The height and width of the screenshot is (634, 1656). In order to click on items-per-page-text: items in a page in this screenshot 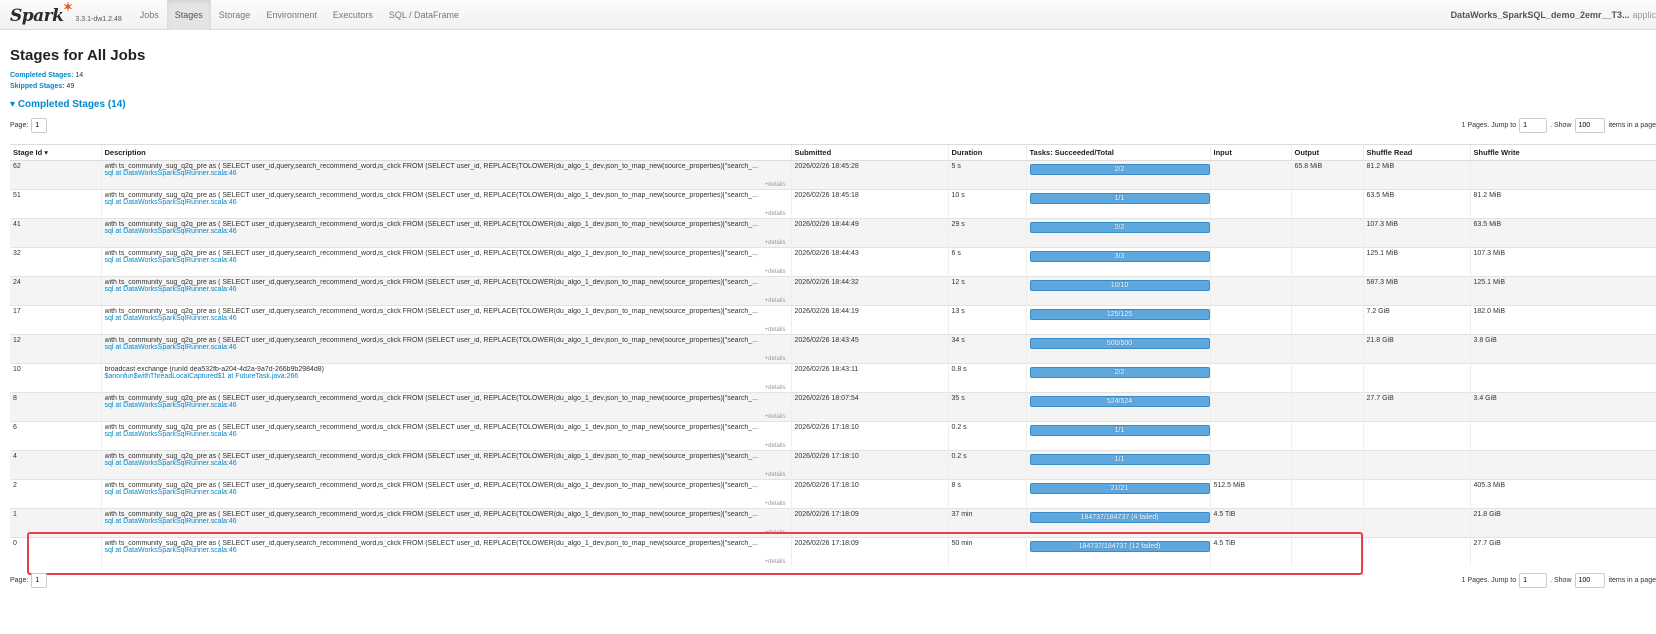, I will do `click(1632, 125)`.